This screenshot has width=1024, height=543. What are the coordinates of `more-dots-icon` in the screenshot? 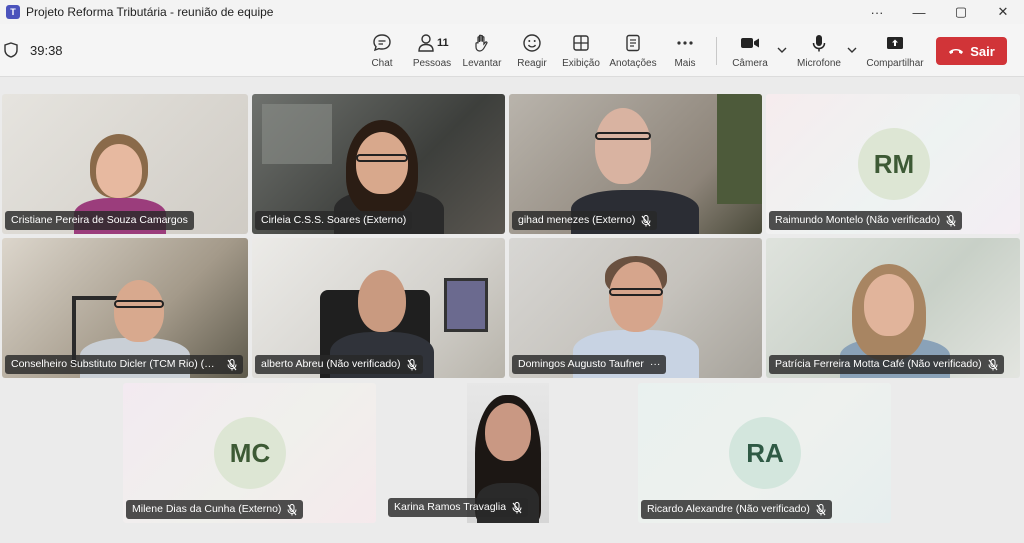 It's located at (685, 43).